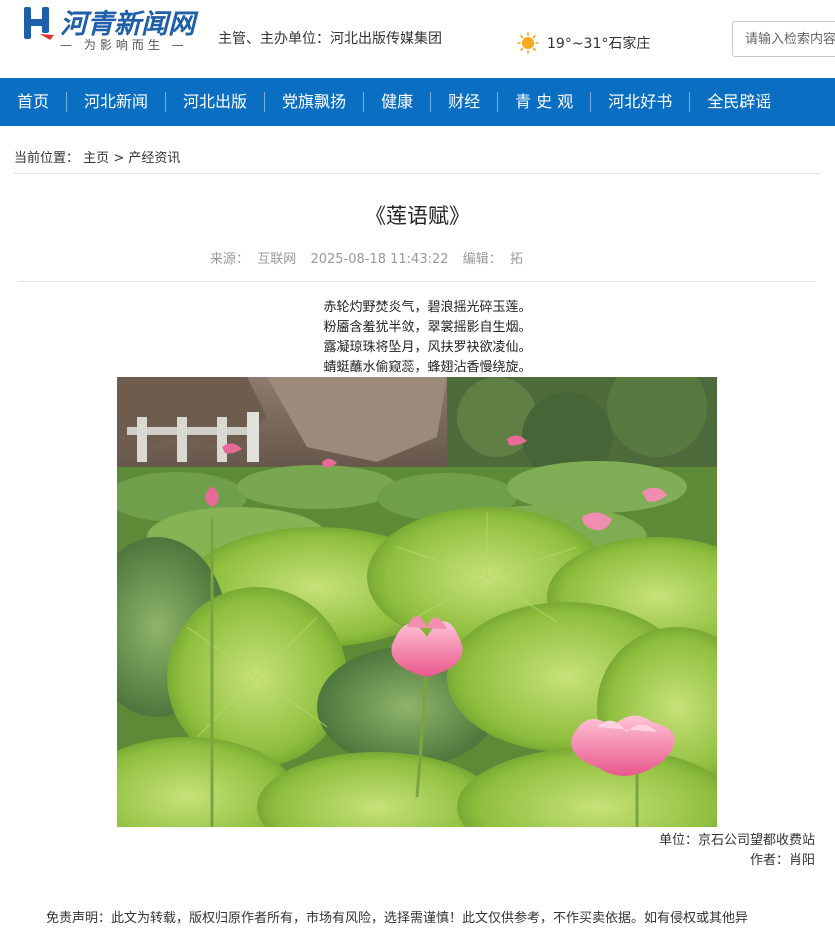  I want to click on logo-slogan: — 为影响而生 —, so click(124, 45).